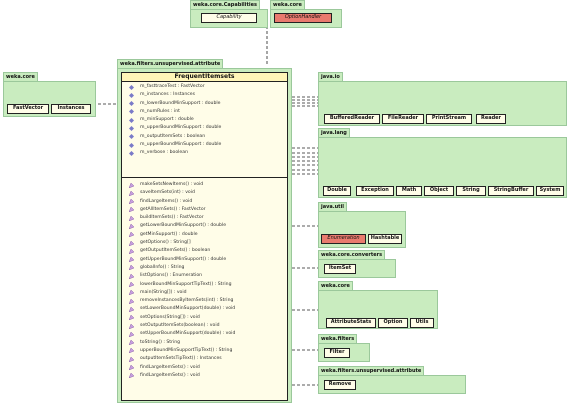 The height and width of the screenshot is (403, 568). Describe the element at coordinates (337, 353) in the screenshot. I see `class-filter: Filter` at that location.